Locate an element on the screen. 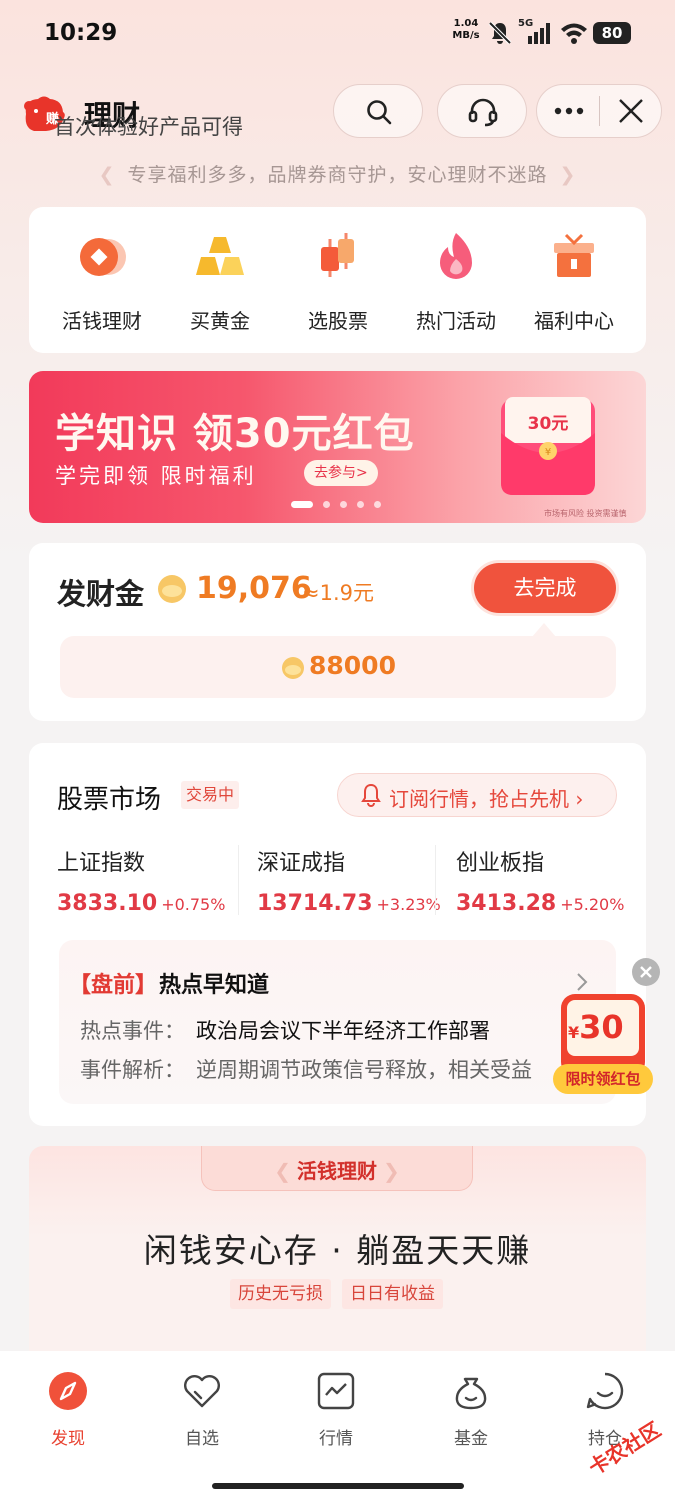 Image resolution: width=675 pixels, height=1500 pixels. nav-quotes: 行情 is located at coordinates (336, 1409).